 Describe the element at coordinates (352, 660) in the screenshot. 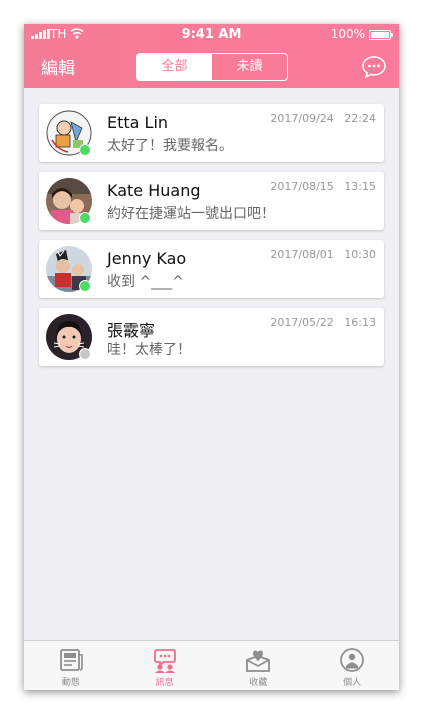

I see `profile-icon` at that location.